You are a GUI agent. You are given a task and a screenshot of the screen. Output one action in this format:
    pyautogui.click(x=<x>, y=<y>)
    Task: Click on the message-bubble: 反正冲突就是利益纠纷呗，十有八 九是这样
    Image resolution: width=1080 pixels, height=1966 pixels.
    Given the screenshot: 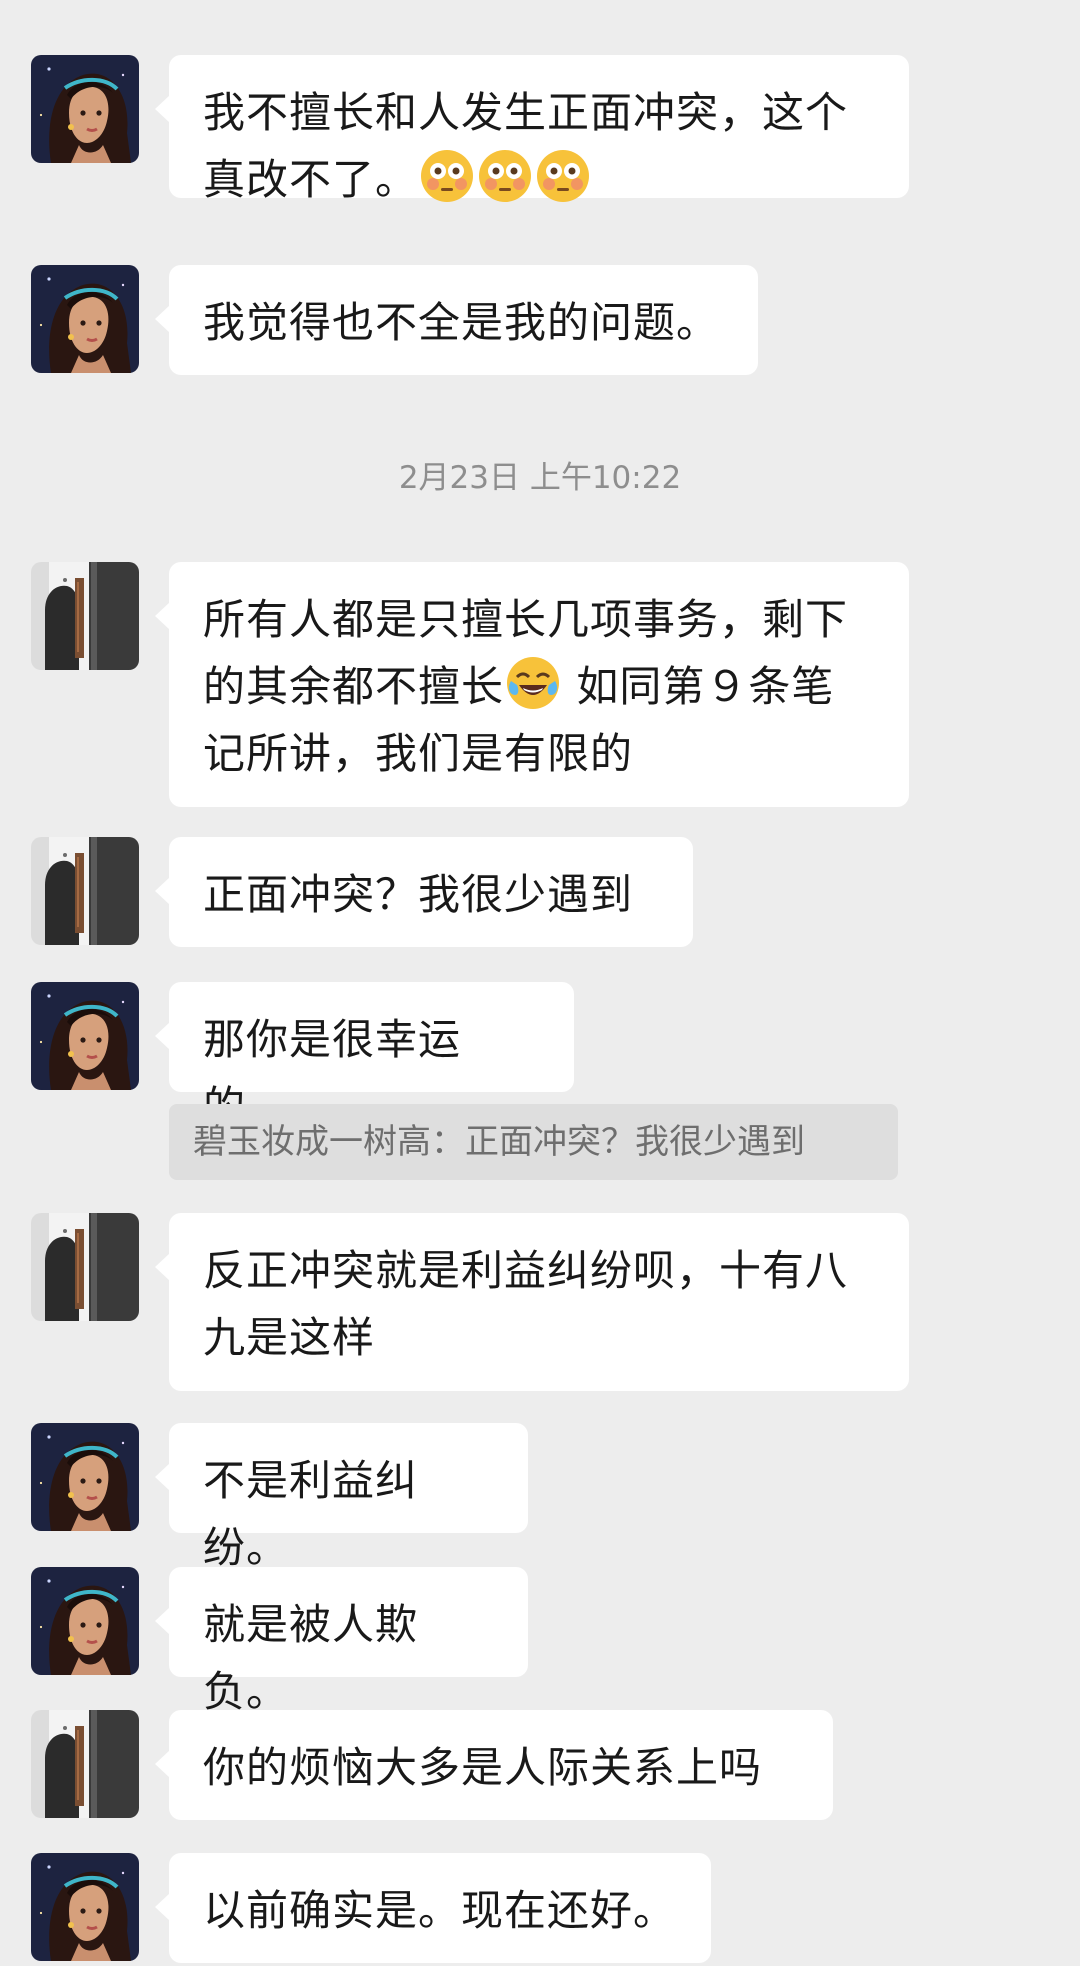 What is the action you would take?
    pyautogui.click(x=532, y=1302)
    